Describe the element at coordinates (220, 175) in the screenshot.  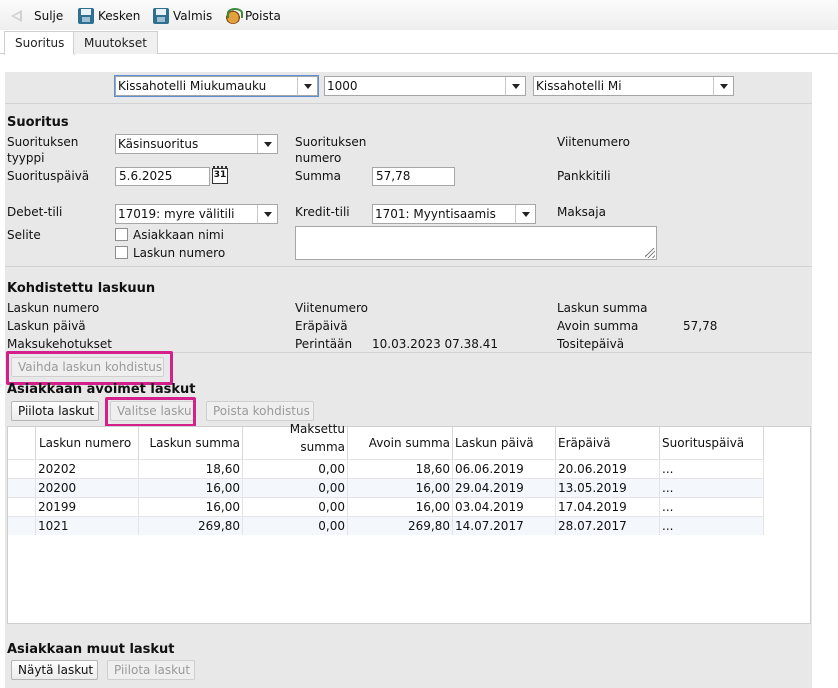
I see `calendar-icon: 31` at that location.